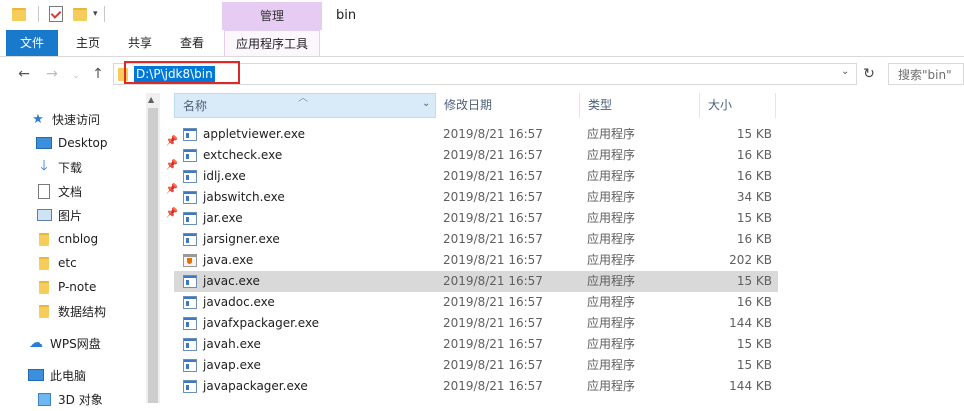  What do you see at coordinates (750, 386) in the screenshot?
I see `file-size: 144 KB` at bounding box center [750, 386].